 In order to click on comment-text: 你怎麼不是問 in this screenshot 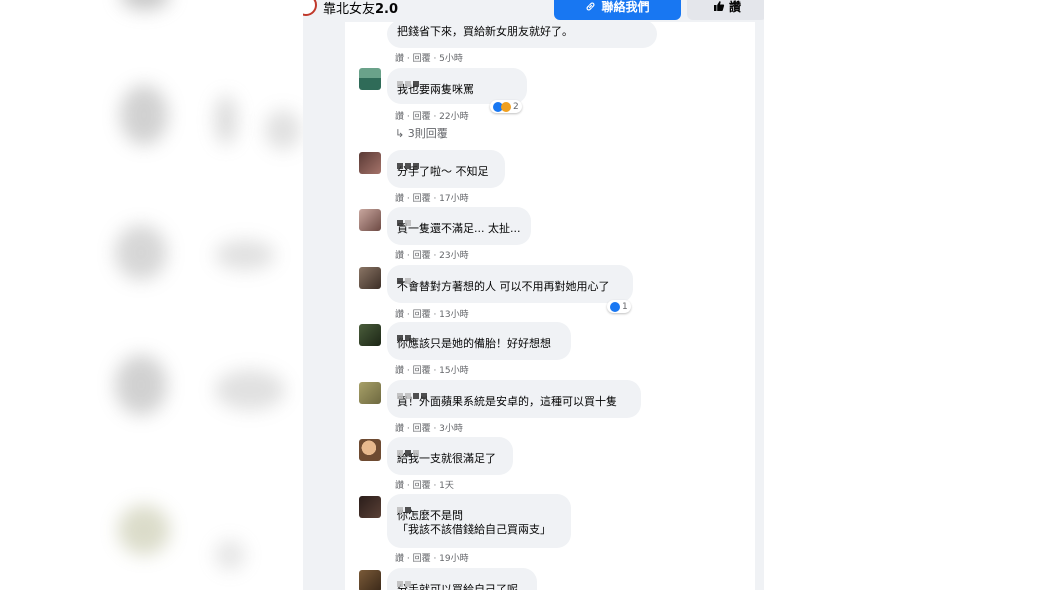, I will do `click(430, 515)`.